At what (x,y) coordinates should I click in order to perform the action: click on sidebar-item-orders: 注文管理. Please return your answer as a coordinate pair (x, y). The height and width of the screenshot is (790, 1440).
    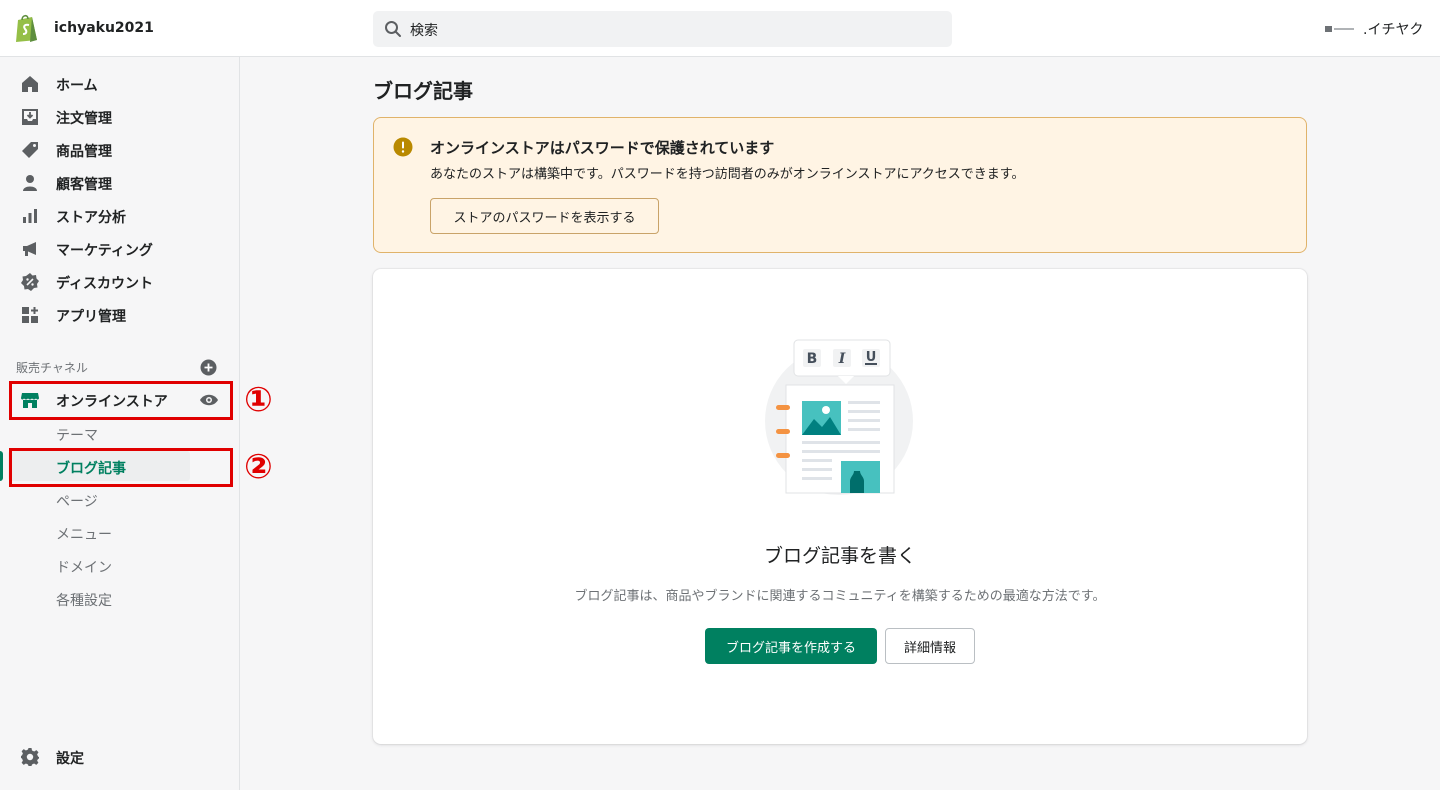
    Looking at the image, I should click on (120, 117).